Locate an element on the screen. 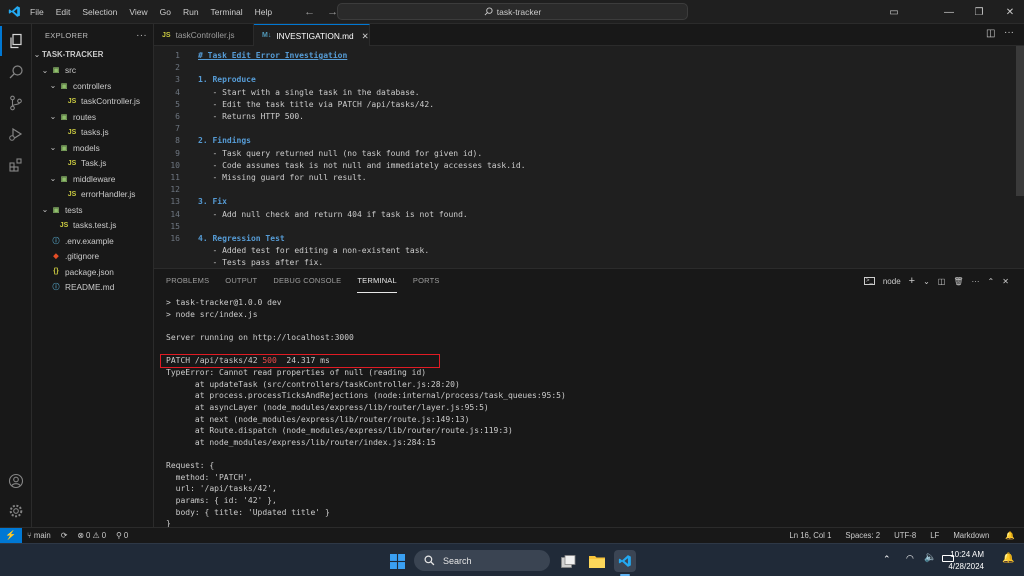 The image size is (1024, 576). js-file-icon: JS is located at coordinates (166, 35).